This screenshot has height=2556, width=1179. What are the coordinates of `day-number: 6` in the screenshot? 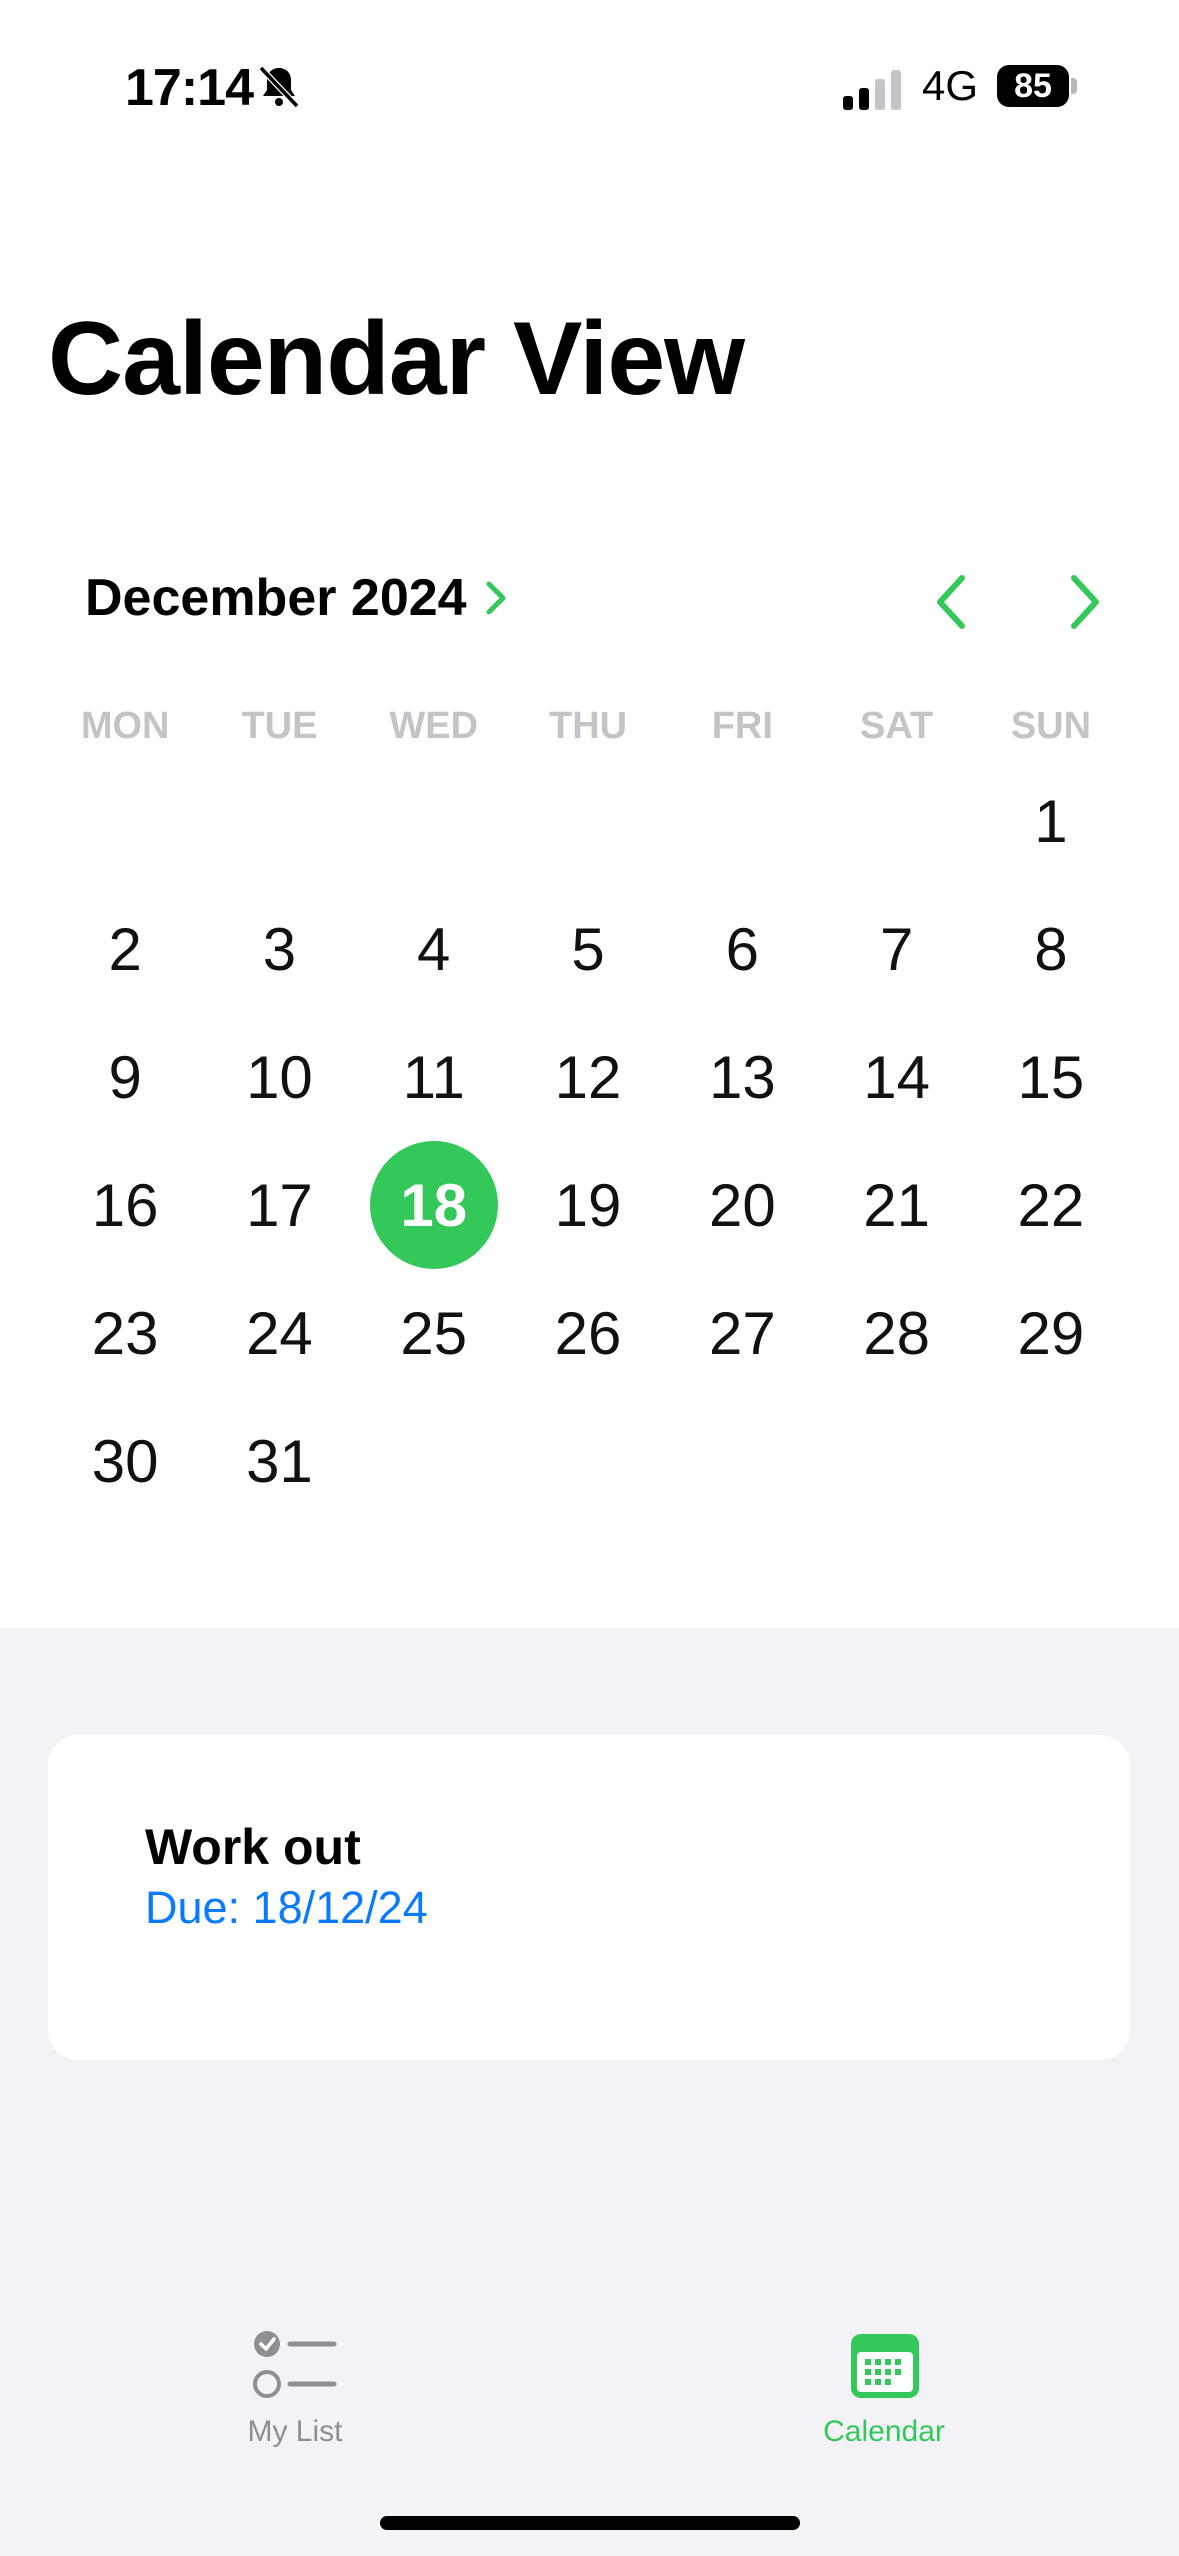 It's located at (742, 949).